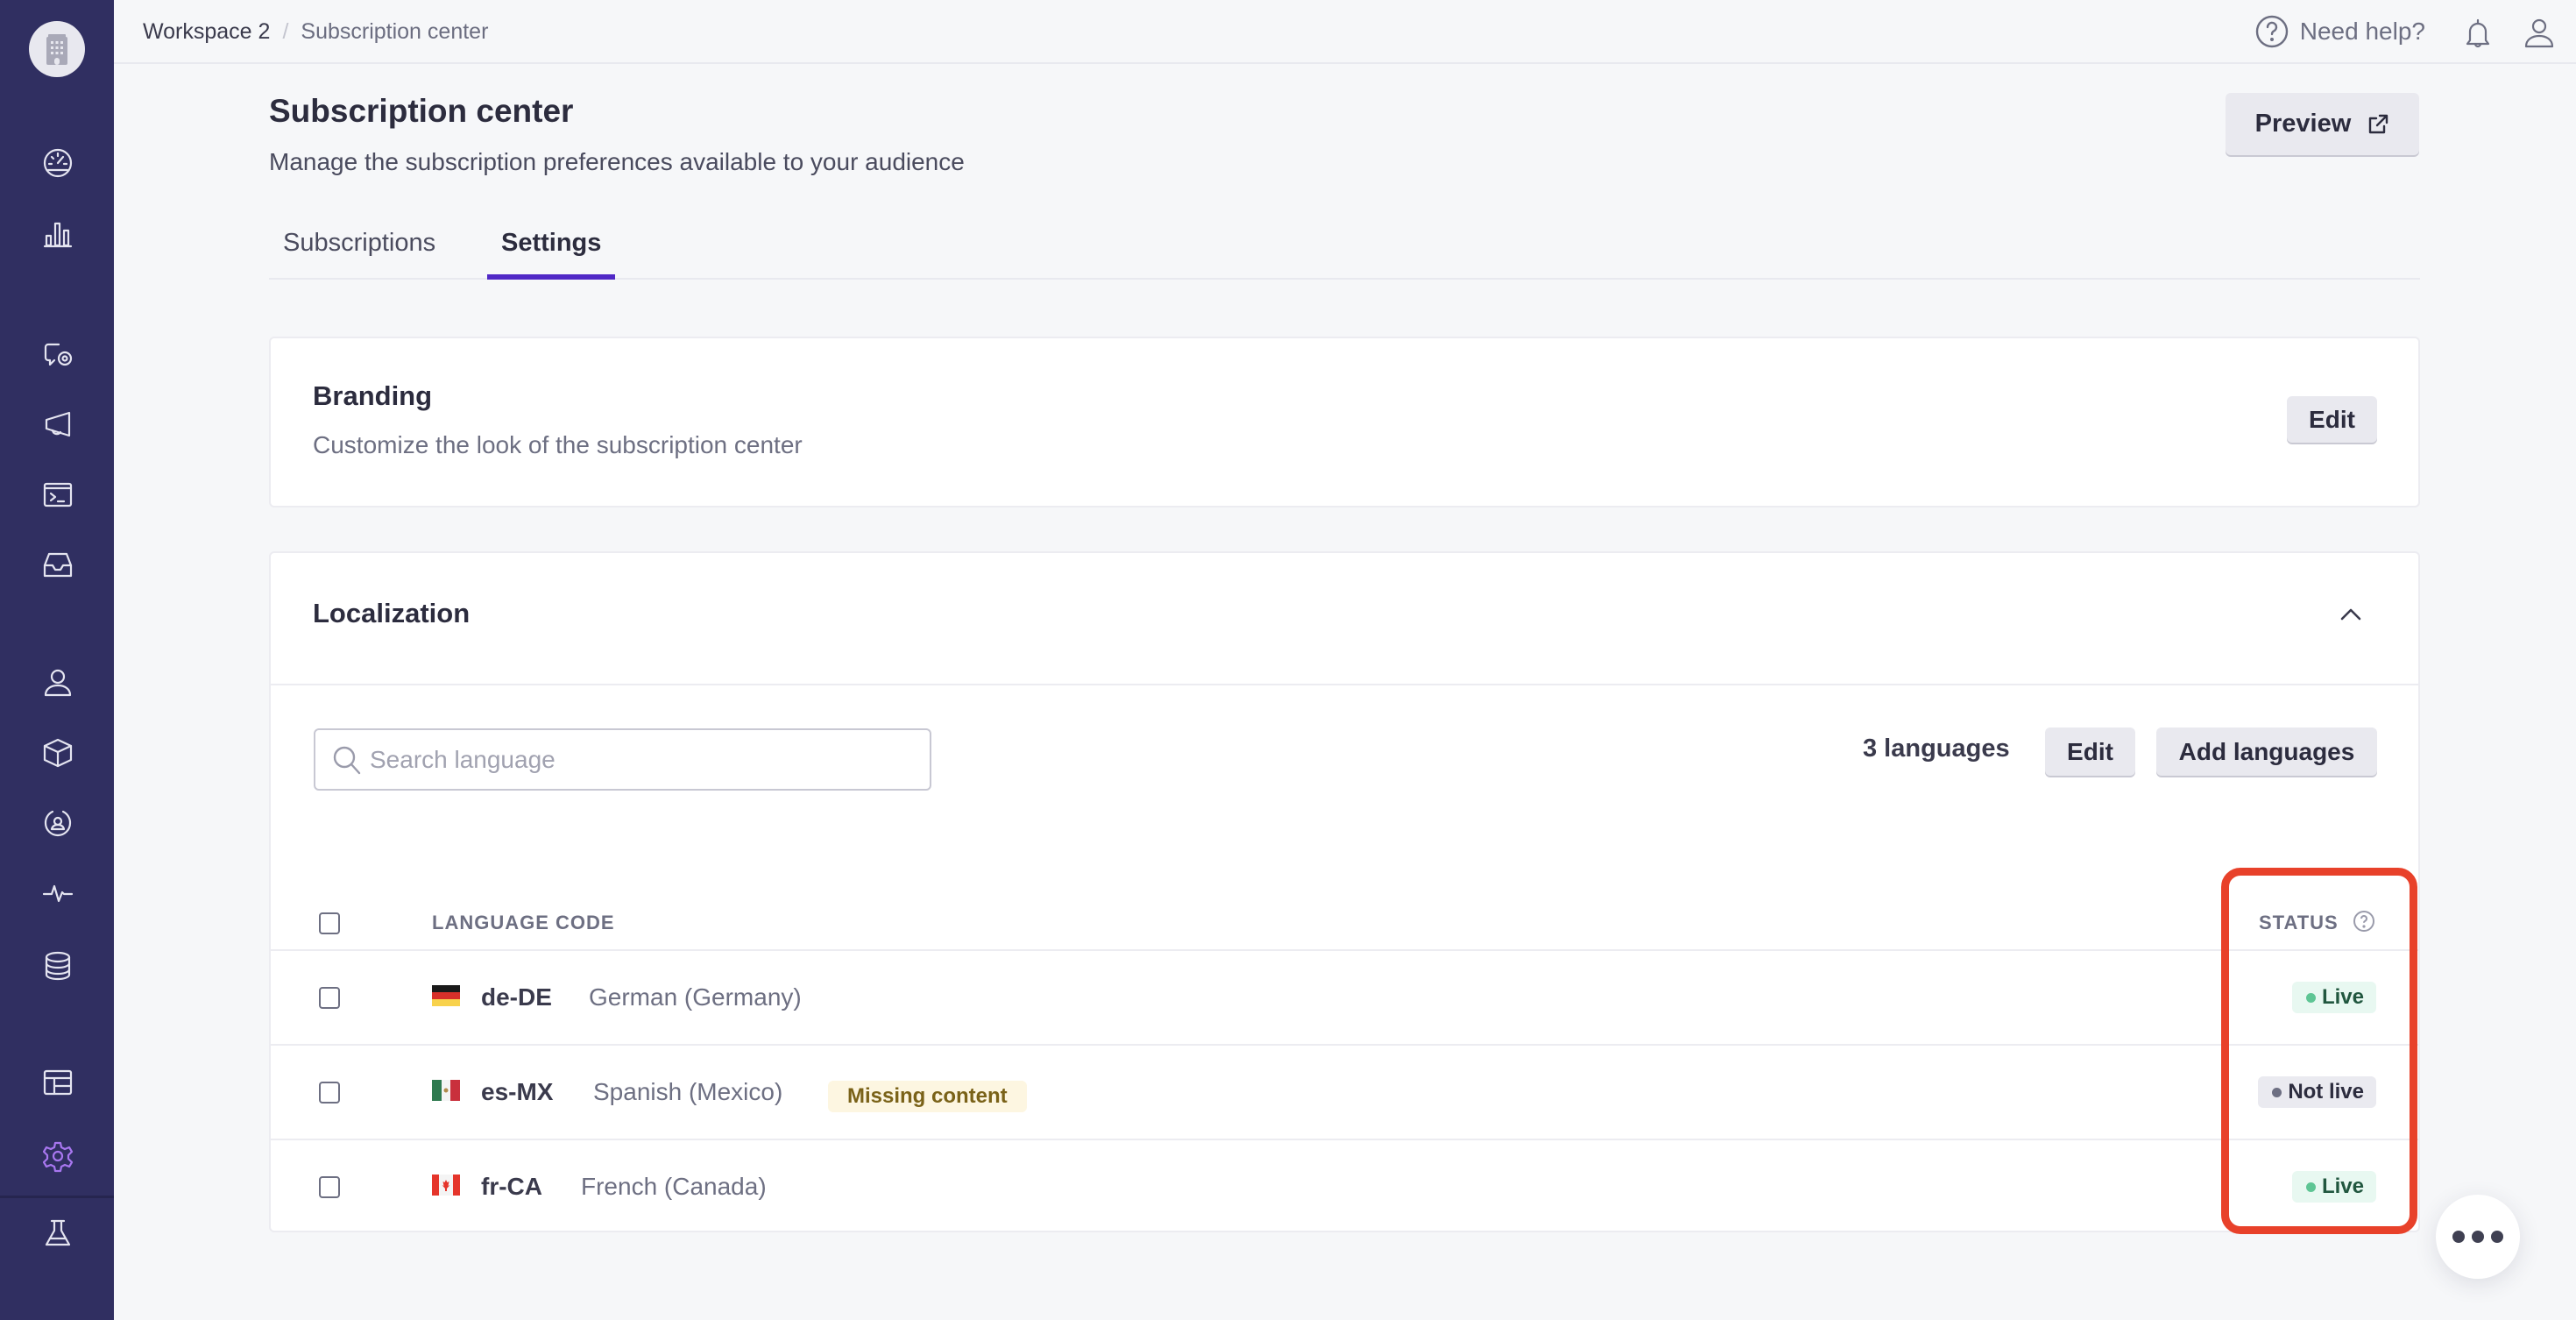 This screenshot has width=2576, height=1320. What do you see at coordinates (421, 111) in the screenshot?
I see `page-title: Subscription center` at bounding box center [421, 111].